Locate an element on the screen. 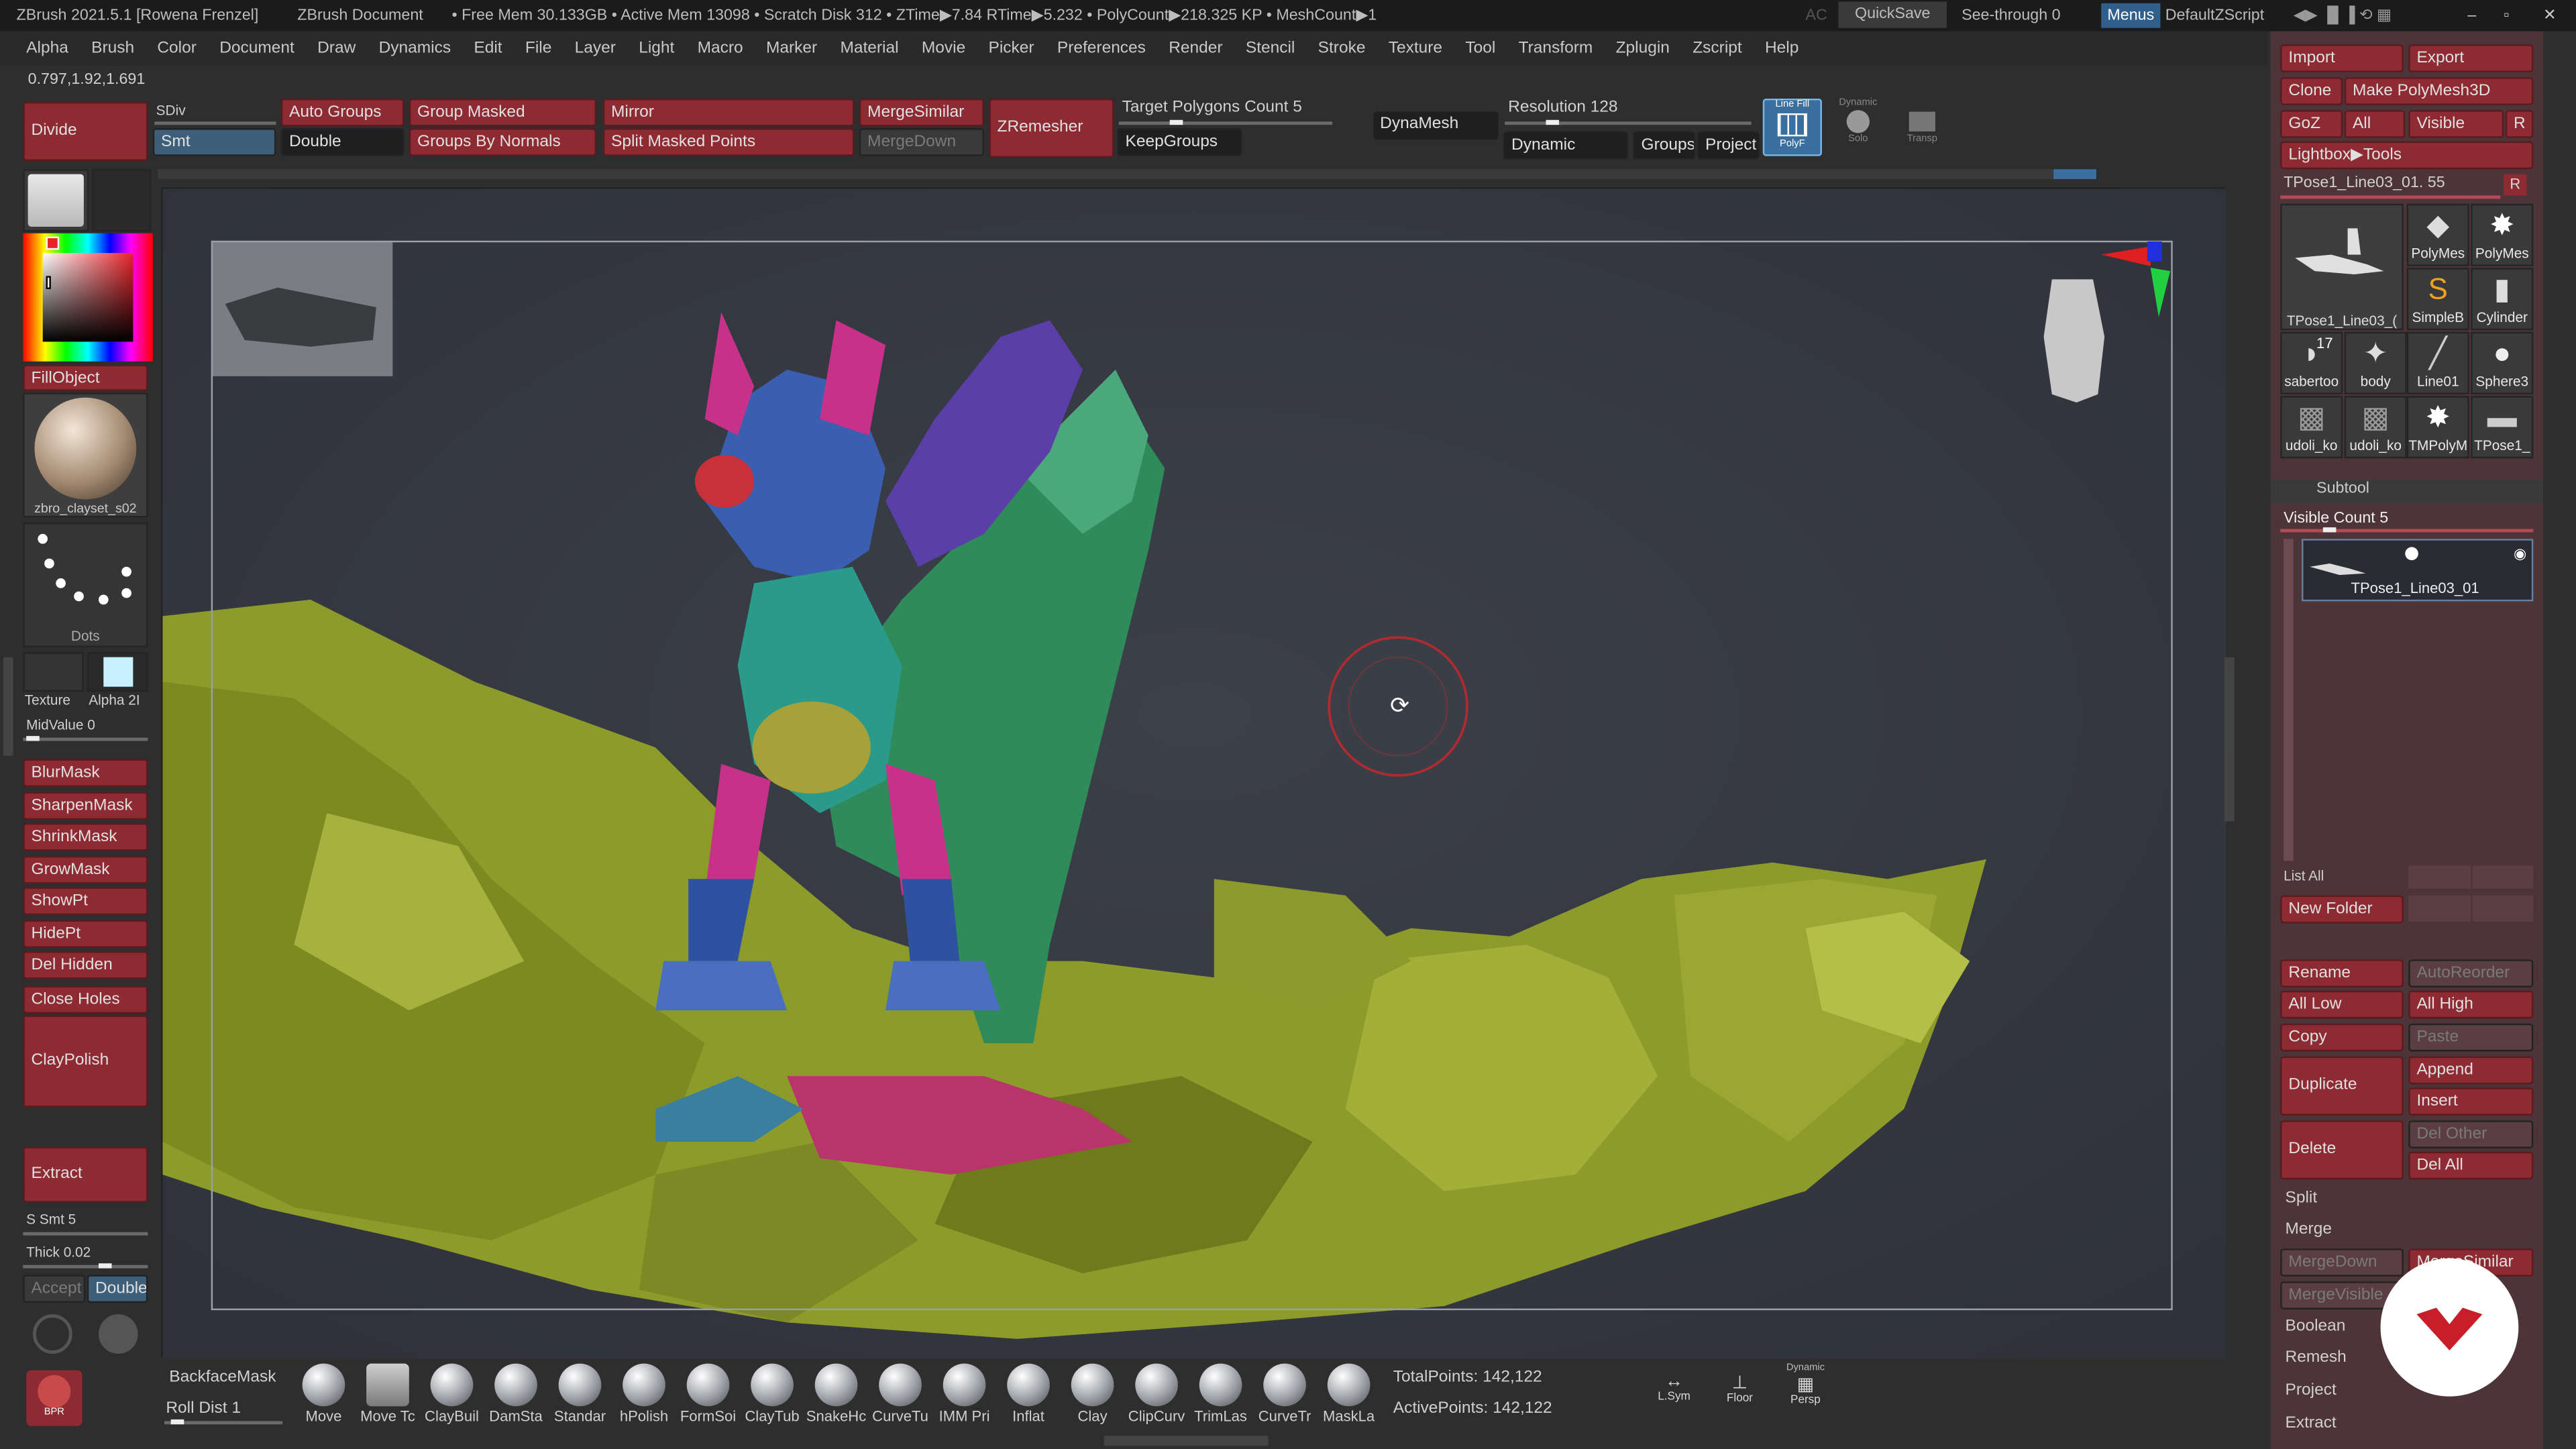  remesh-section: Remesh is located at coordinates (2316, 1358).